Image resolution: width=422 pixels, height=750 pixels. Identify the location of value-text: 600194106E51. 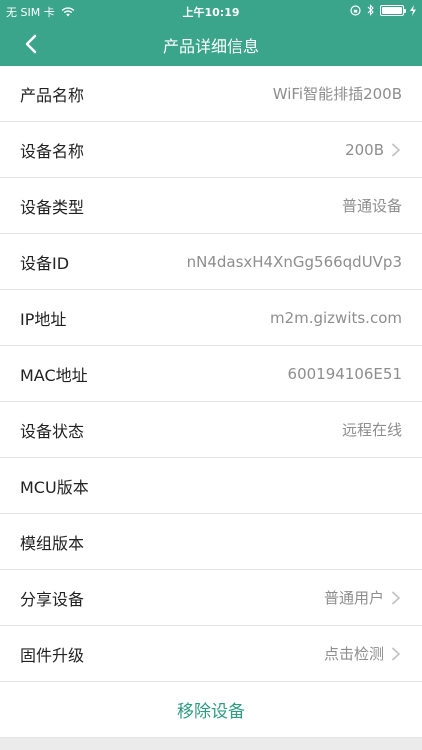
(344, 373).